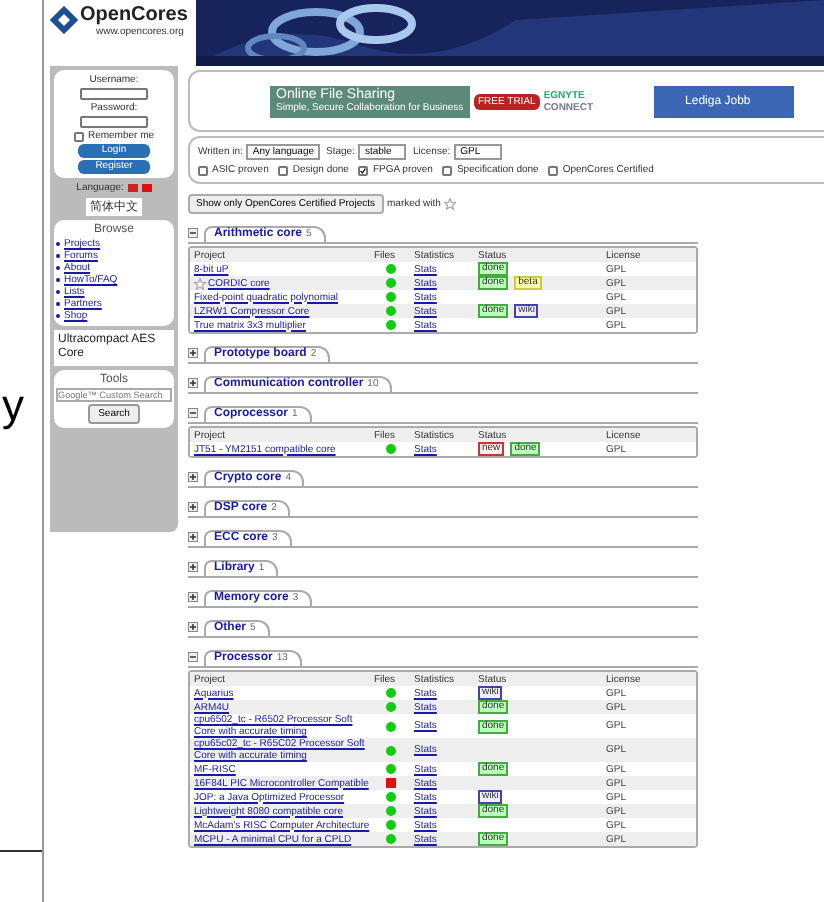  Describe the element at coordinates (450, 204) in the screenshot. I see `star-icon` at that location.